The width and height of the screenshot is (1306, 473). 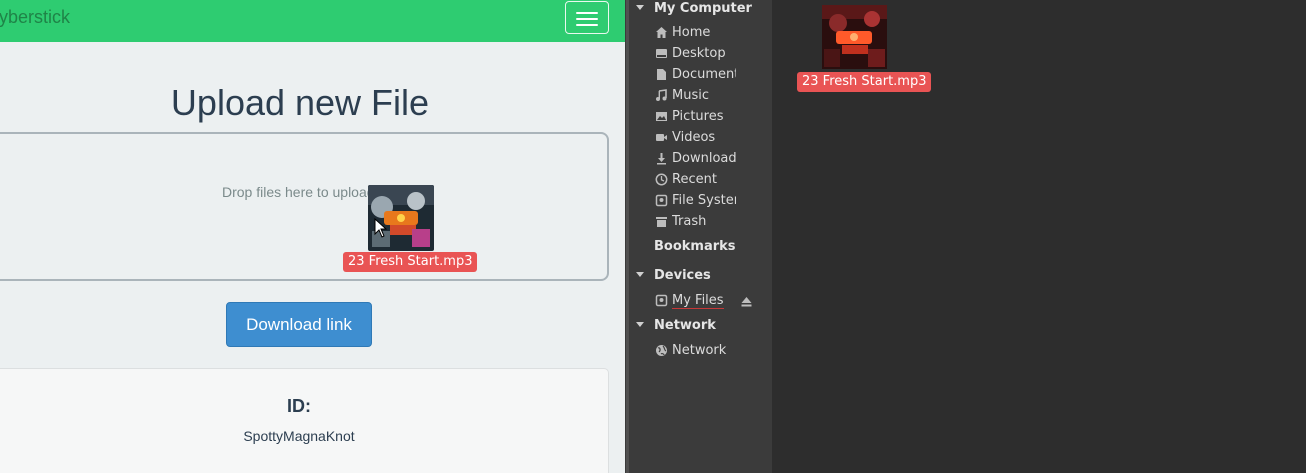 I want to click on video-icon, so click(x=661, y=137).